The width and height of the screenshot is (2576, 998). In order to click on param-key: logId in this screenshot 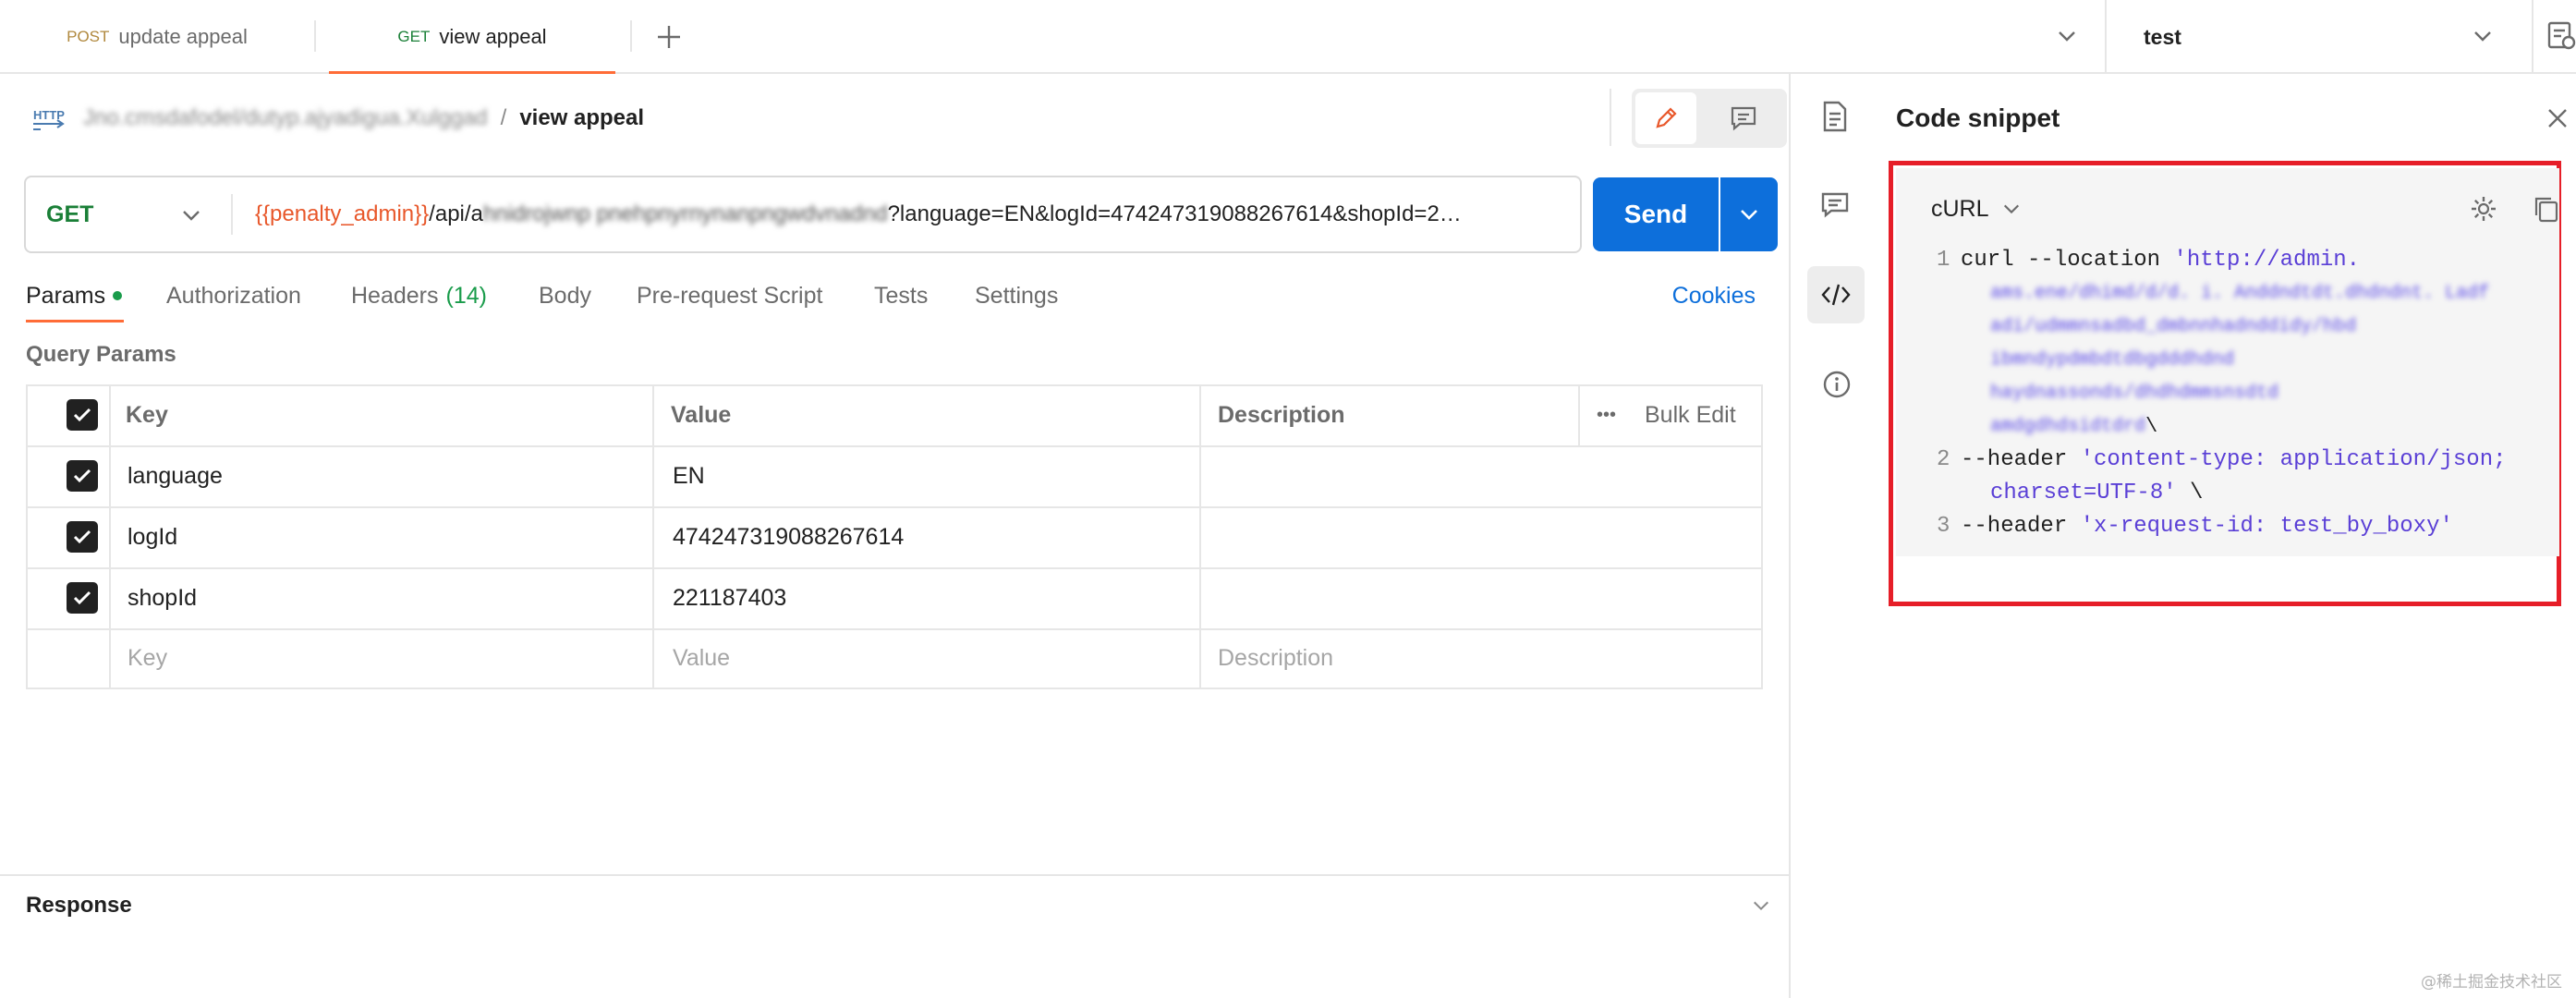, I will do `click(152, 536)`.